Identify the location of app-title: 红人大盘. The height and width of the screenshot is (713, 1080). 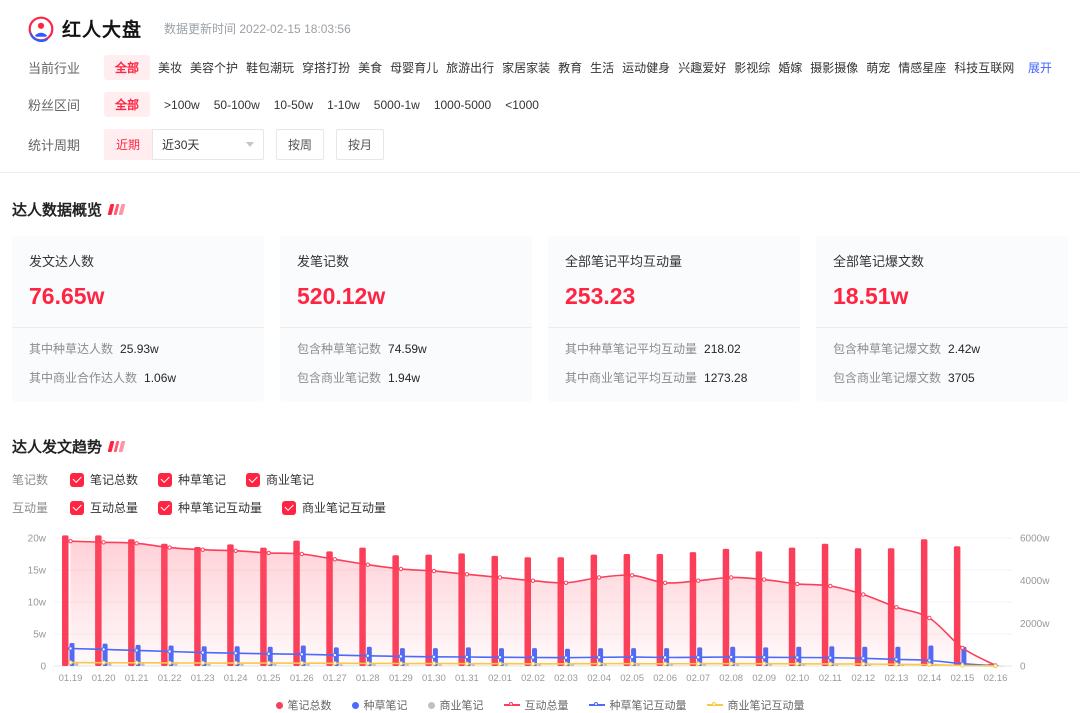
(102, 30).